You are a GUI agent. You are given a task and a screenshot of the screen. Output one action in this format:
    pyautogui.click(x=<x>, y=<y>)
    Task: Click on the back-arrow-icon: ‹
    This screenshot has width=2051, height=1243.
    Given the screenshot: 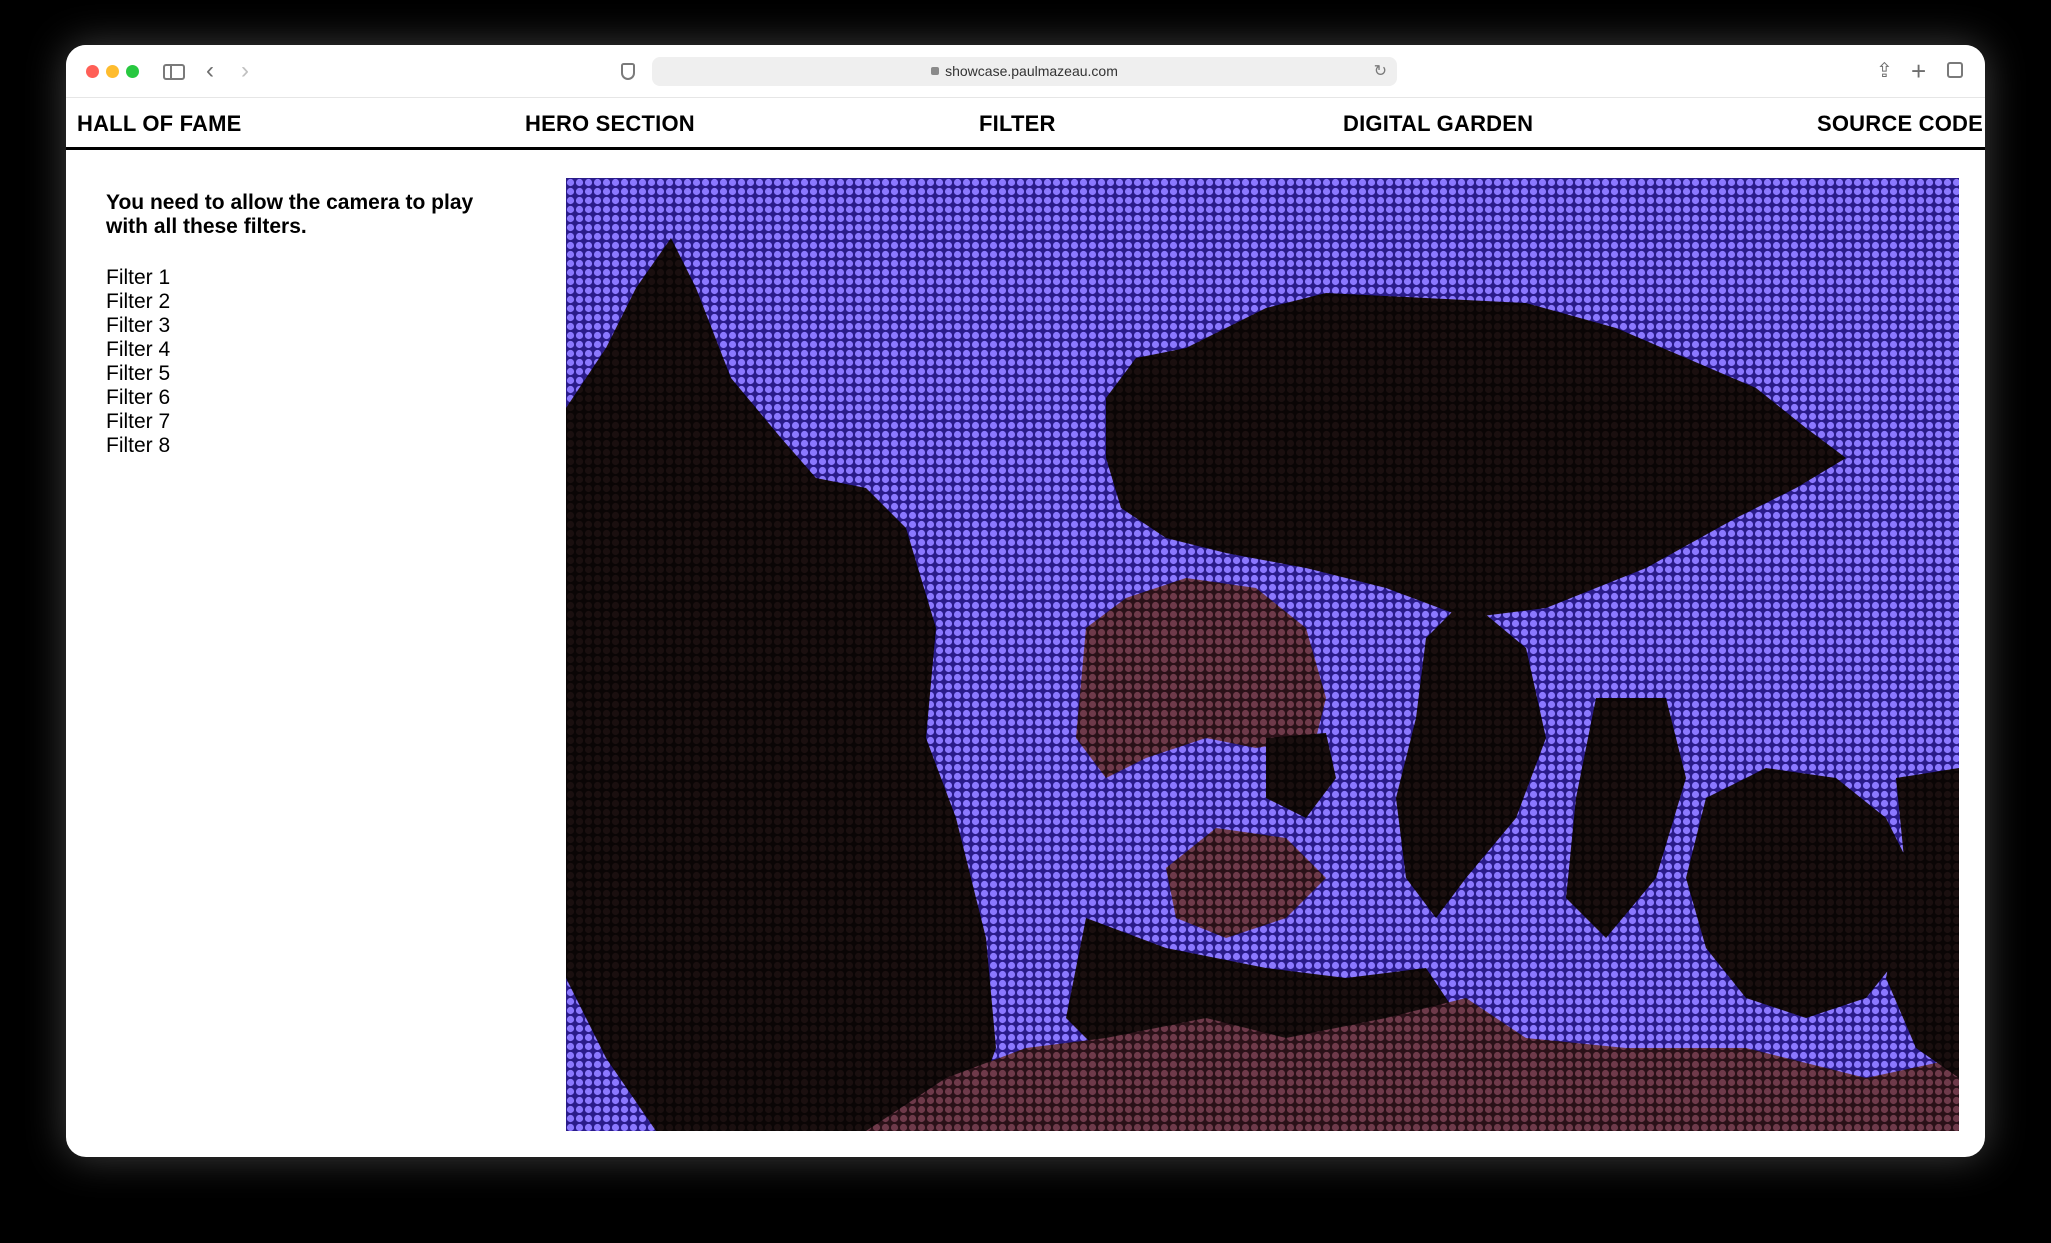 What is the action you would take?
    pyautogui.click(x=210, y=71)
    